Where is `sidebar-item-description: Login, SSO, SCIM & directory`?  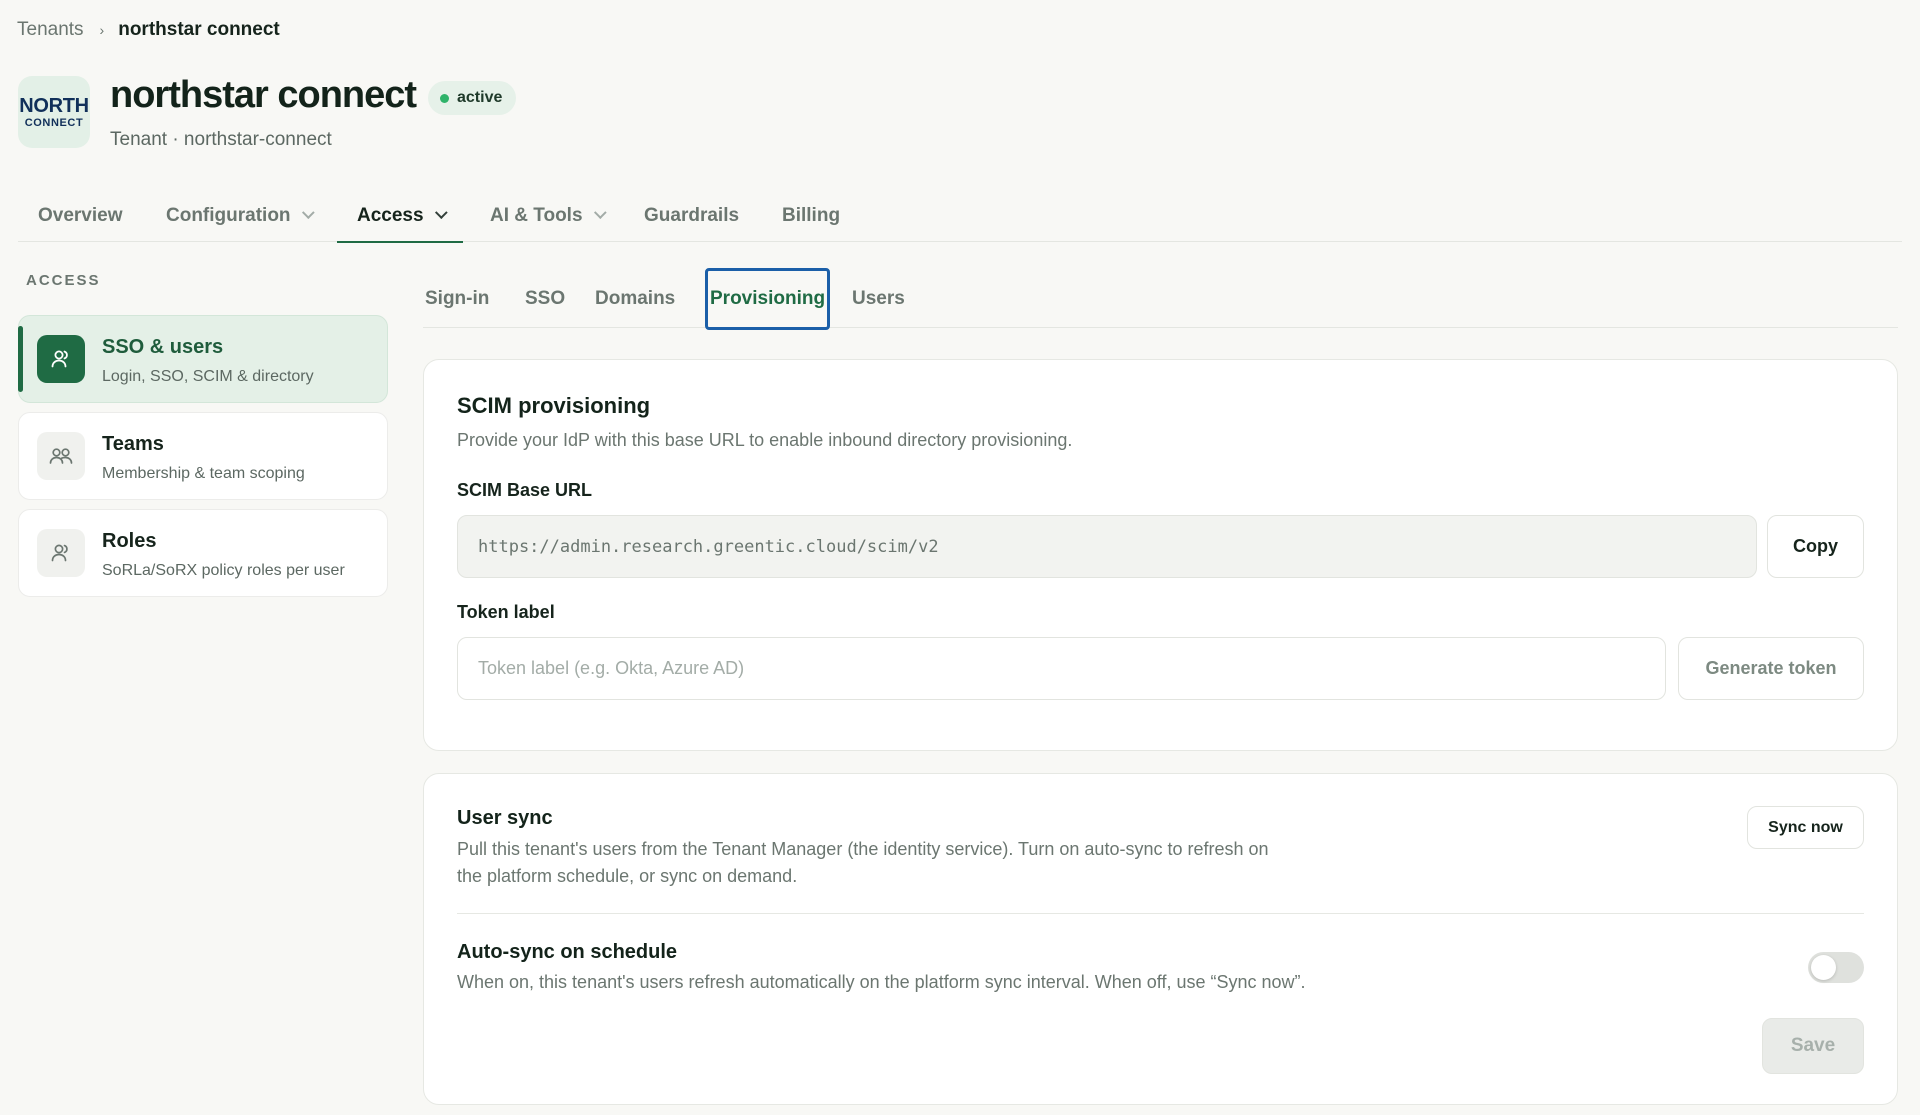 sidebar-item-description: Login, SSO, SCIM & directory is located at coordinates (208, 376).